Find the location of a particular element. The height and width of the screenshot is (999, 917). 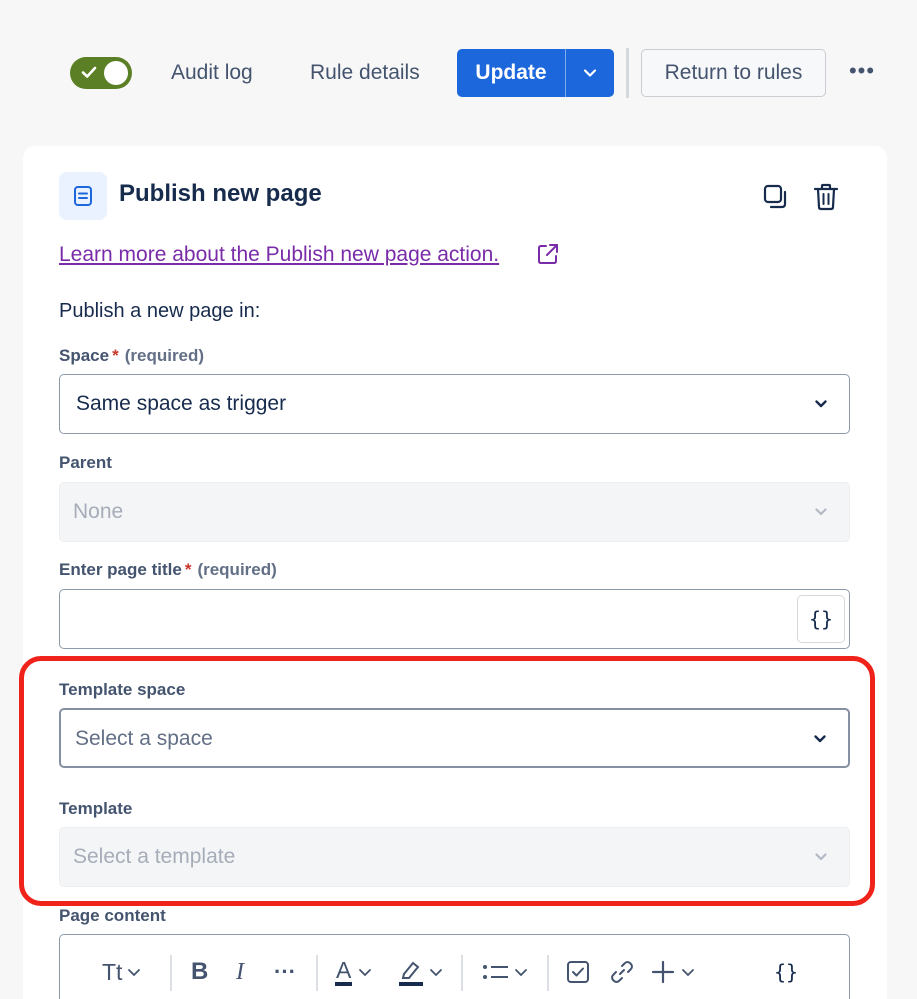

update-split-button: Update is located at coordinates (535, 73).